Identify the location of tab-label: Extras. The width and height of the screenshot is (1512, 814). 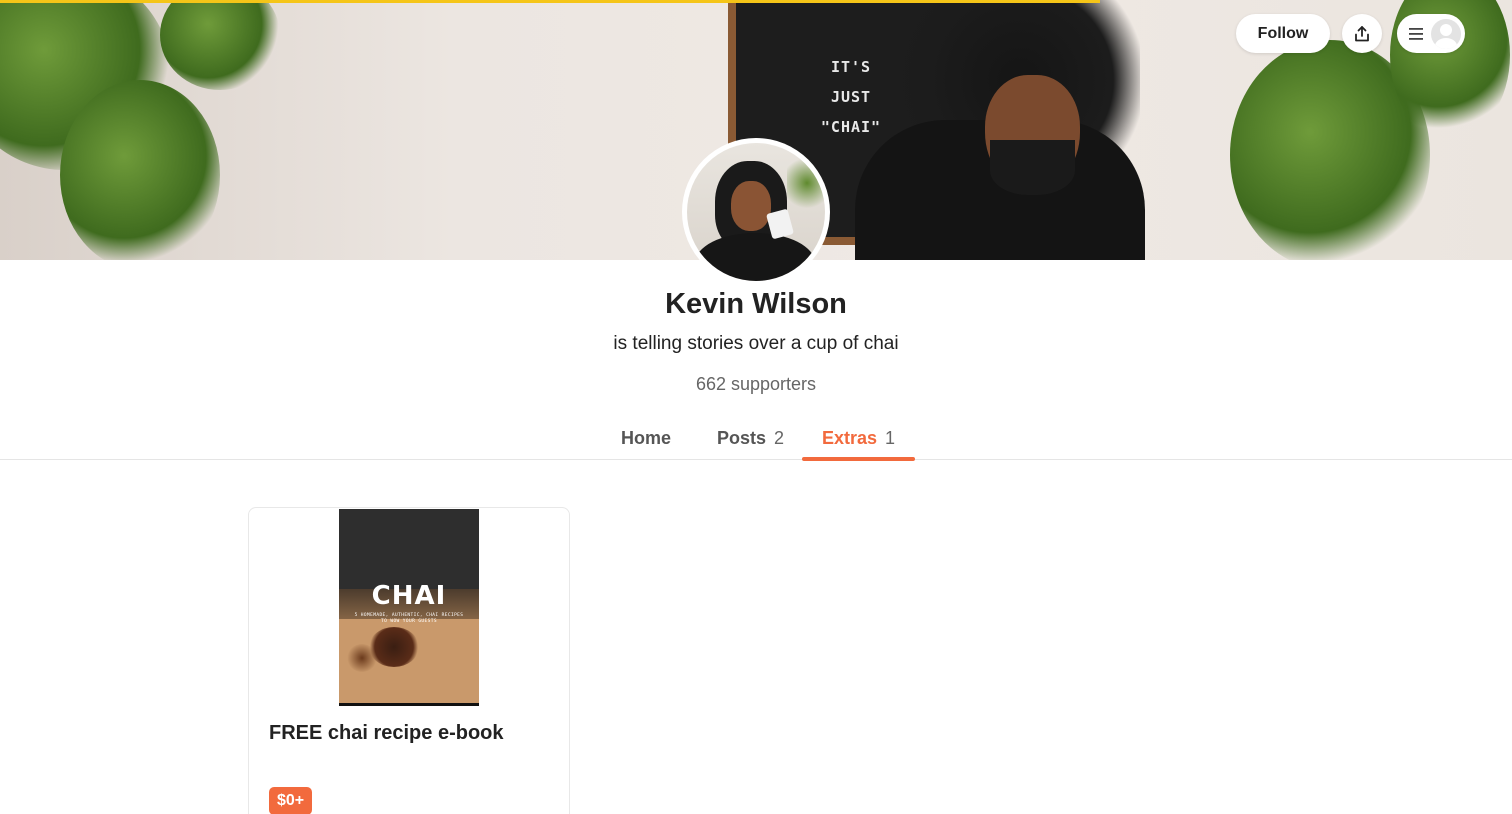
(849, 437).